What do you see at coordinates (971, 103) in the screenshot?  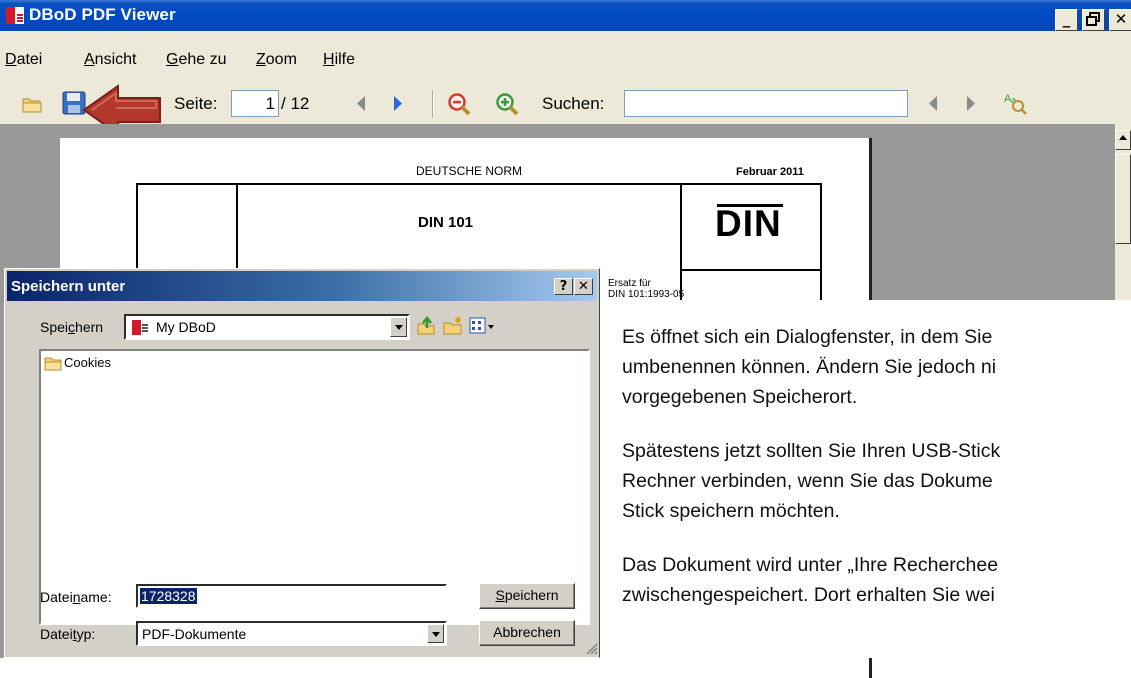 I see `search-next-icon` at bounding box center [971, 103].